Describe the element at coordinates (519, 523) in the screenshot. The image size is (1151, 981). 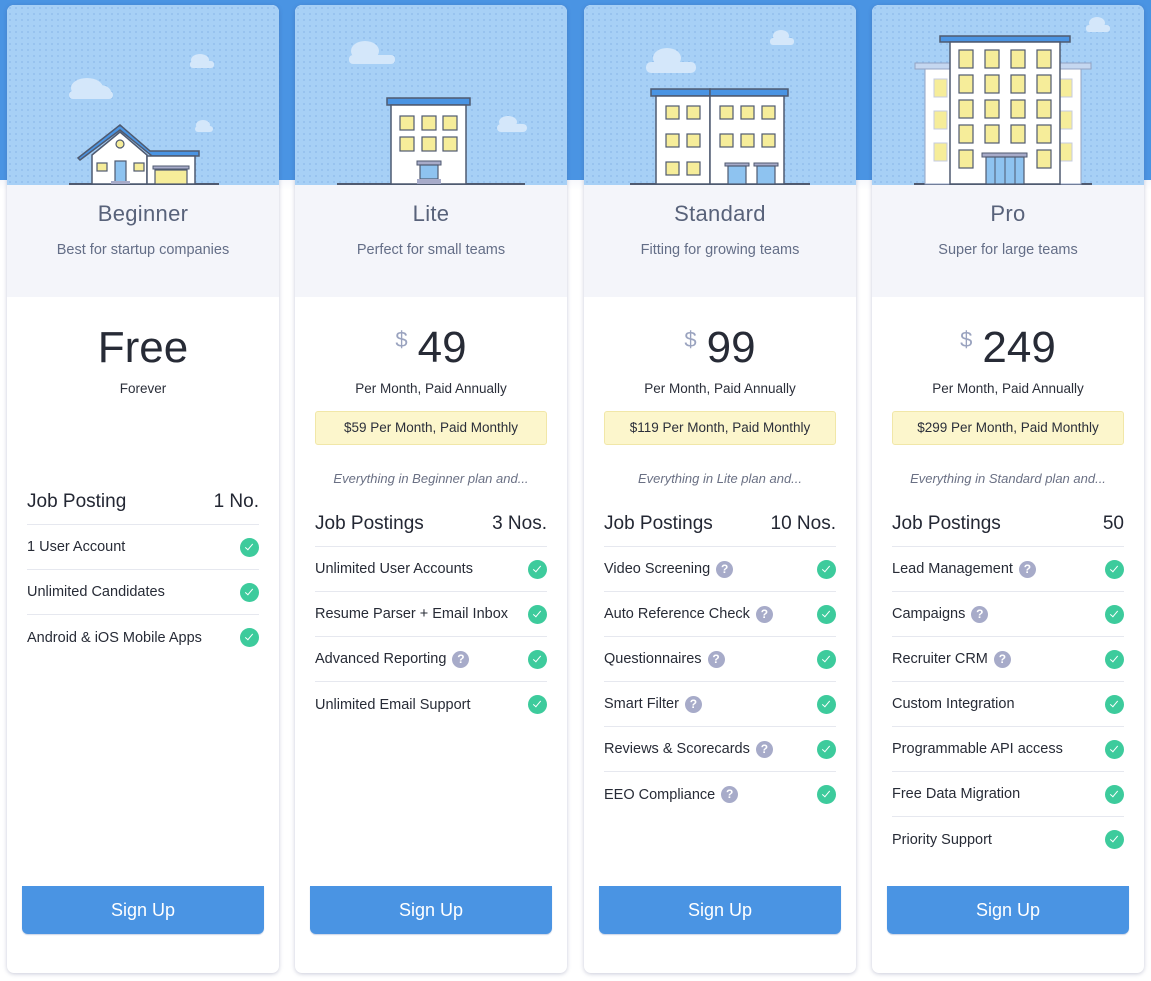
I see `job-postings-value: 3 Nos.` at that location.